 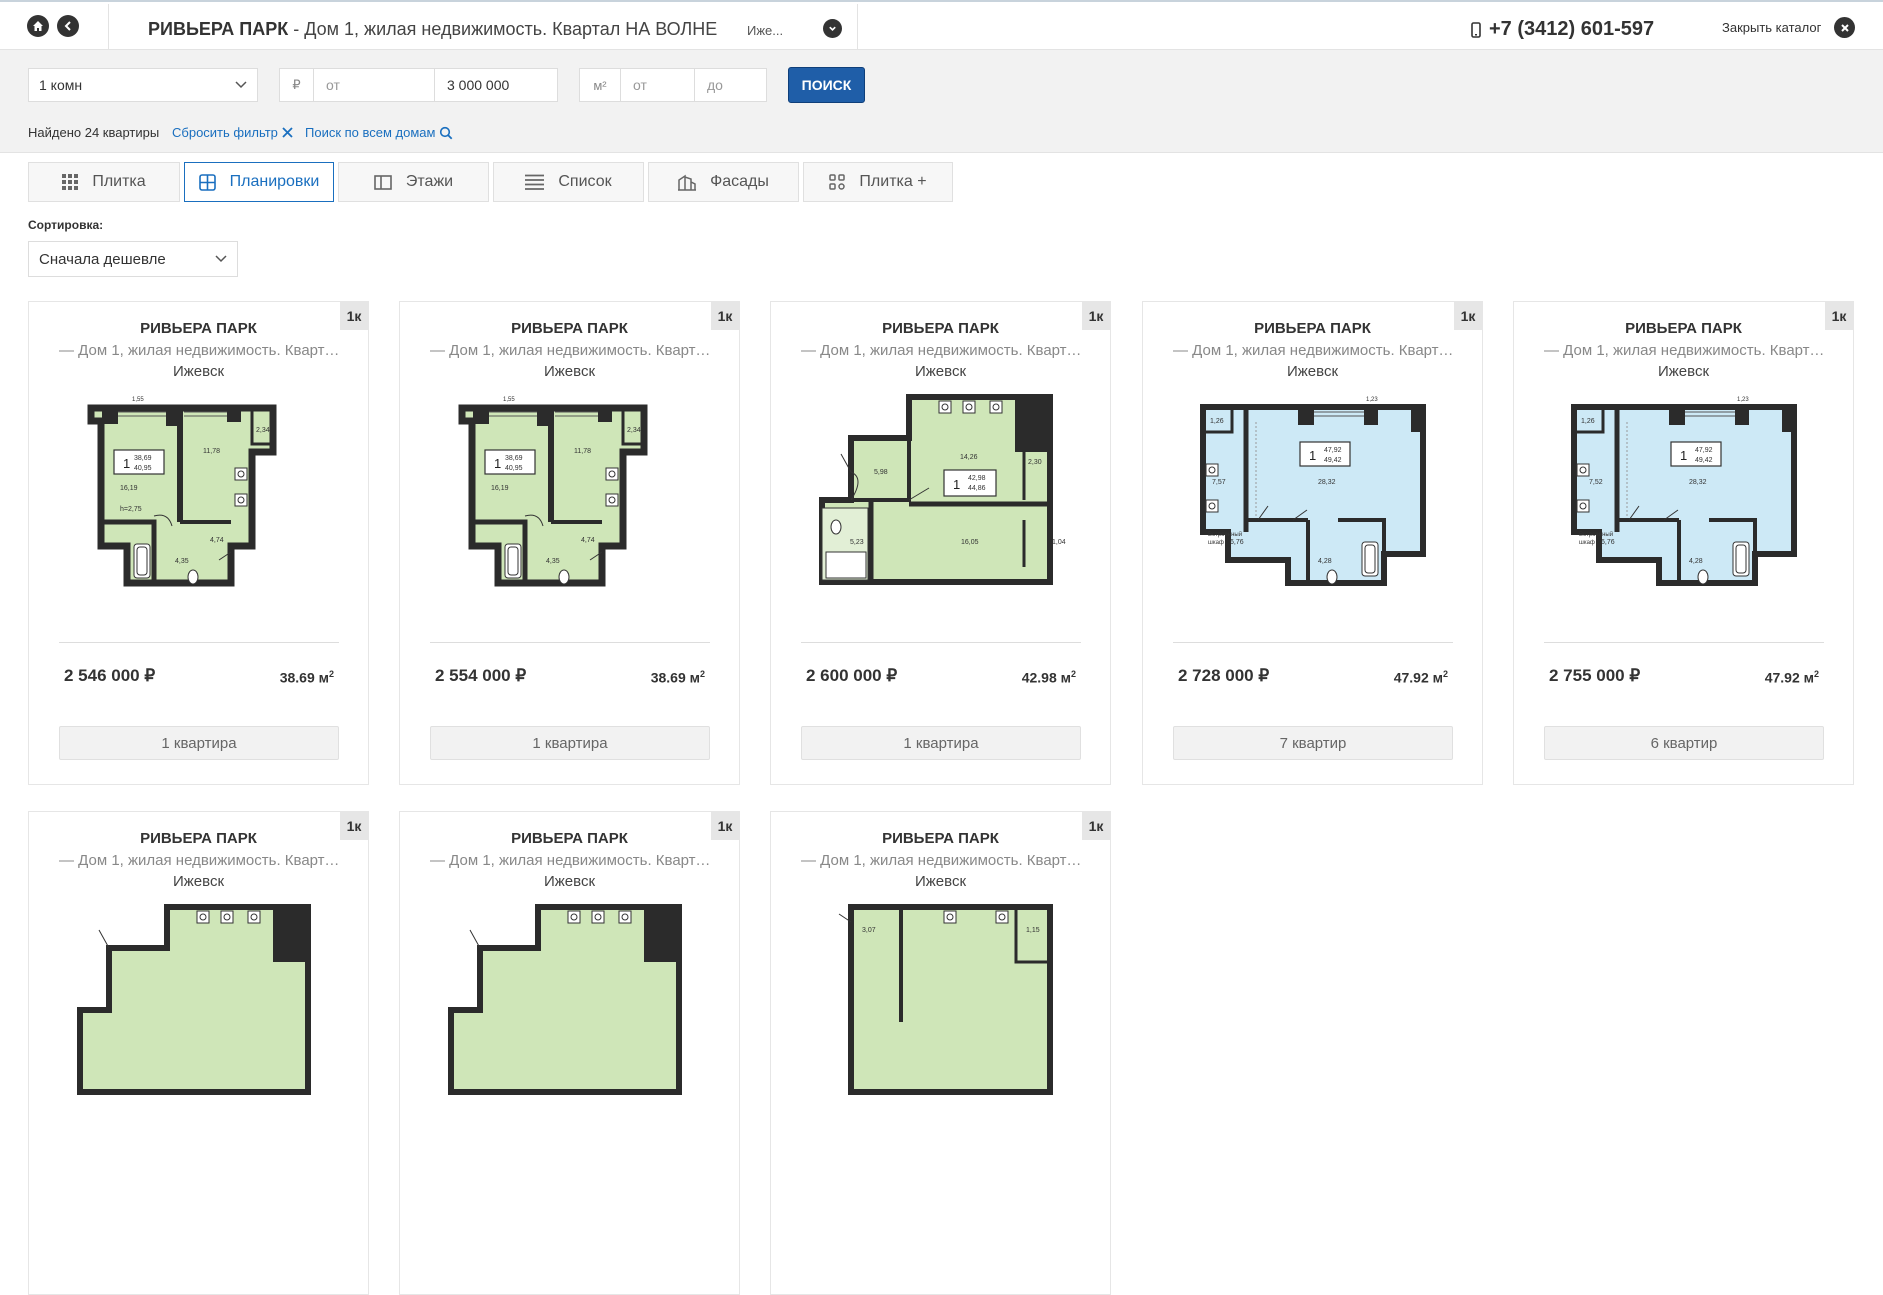 What do you see at coordinates (296, 85) in the screenshot?
I see `currency-unit: ₽` at bounding box center [296, 85].